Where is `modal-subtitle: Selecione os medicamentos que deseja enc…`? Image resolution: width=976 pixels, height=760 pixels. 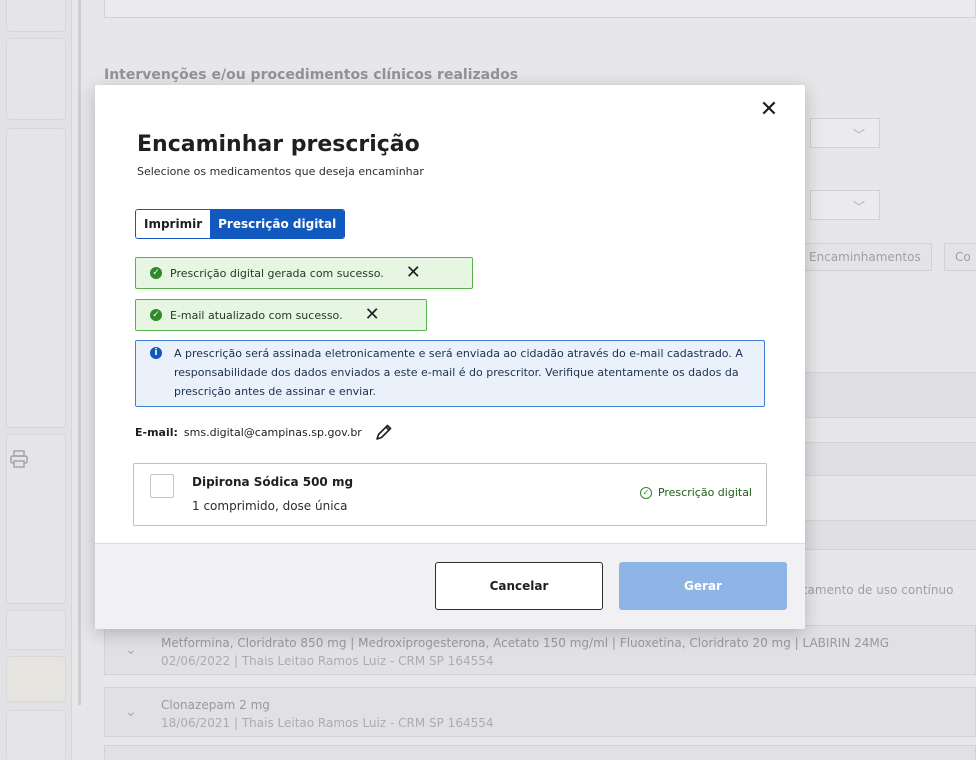
modal-subtitle: Selecione os medicamentos que deseja enc… is located at coordinates (280, 171).